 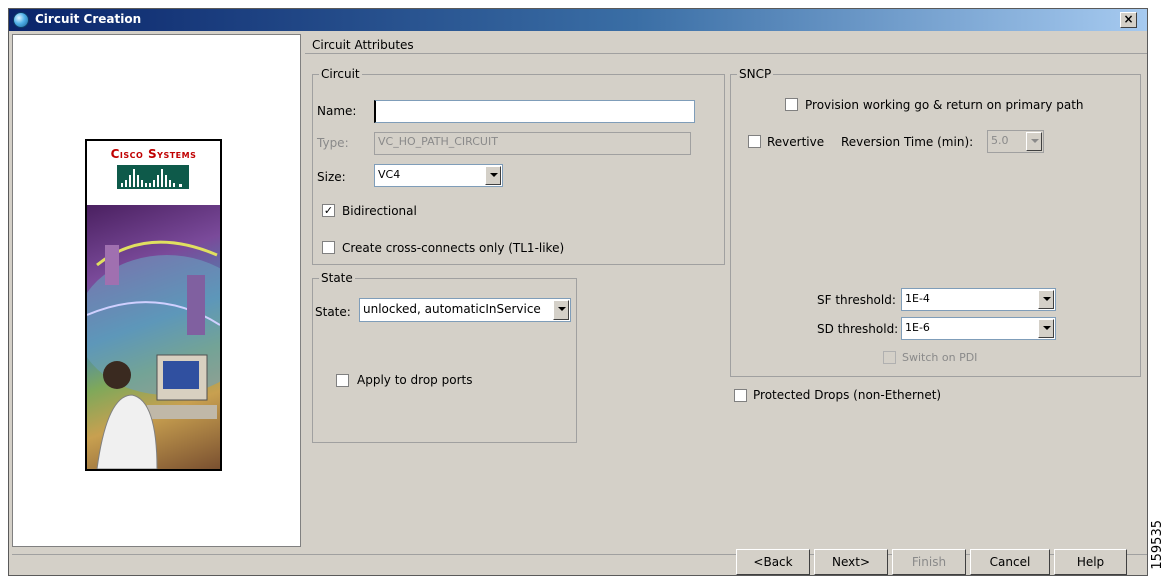 What do you see at coordinates (153, 337) in the screenshot?
I see `network-illustration` at bounding box center [153, 337].